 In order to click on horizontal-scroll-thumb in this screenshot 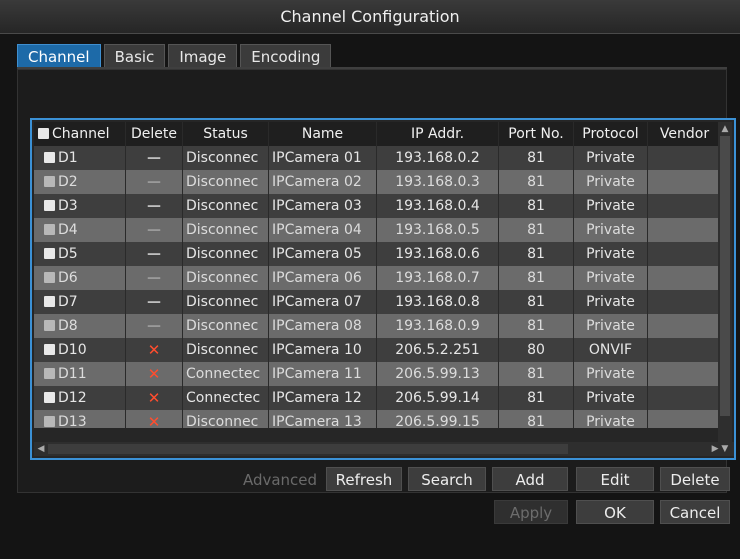, I will do `click(308, 449)`.